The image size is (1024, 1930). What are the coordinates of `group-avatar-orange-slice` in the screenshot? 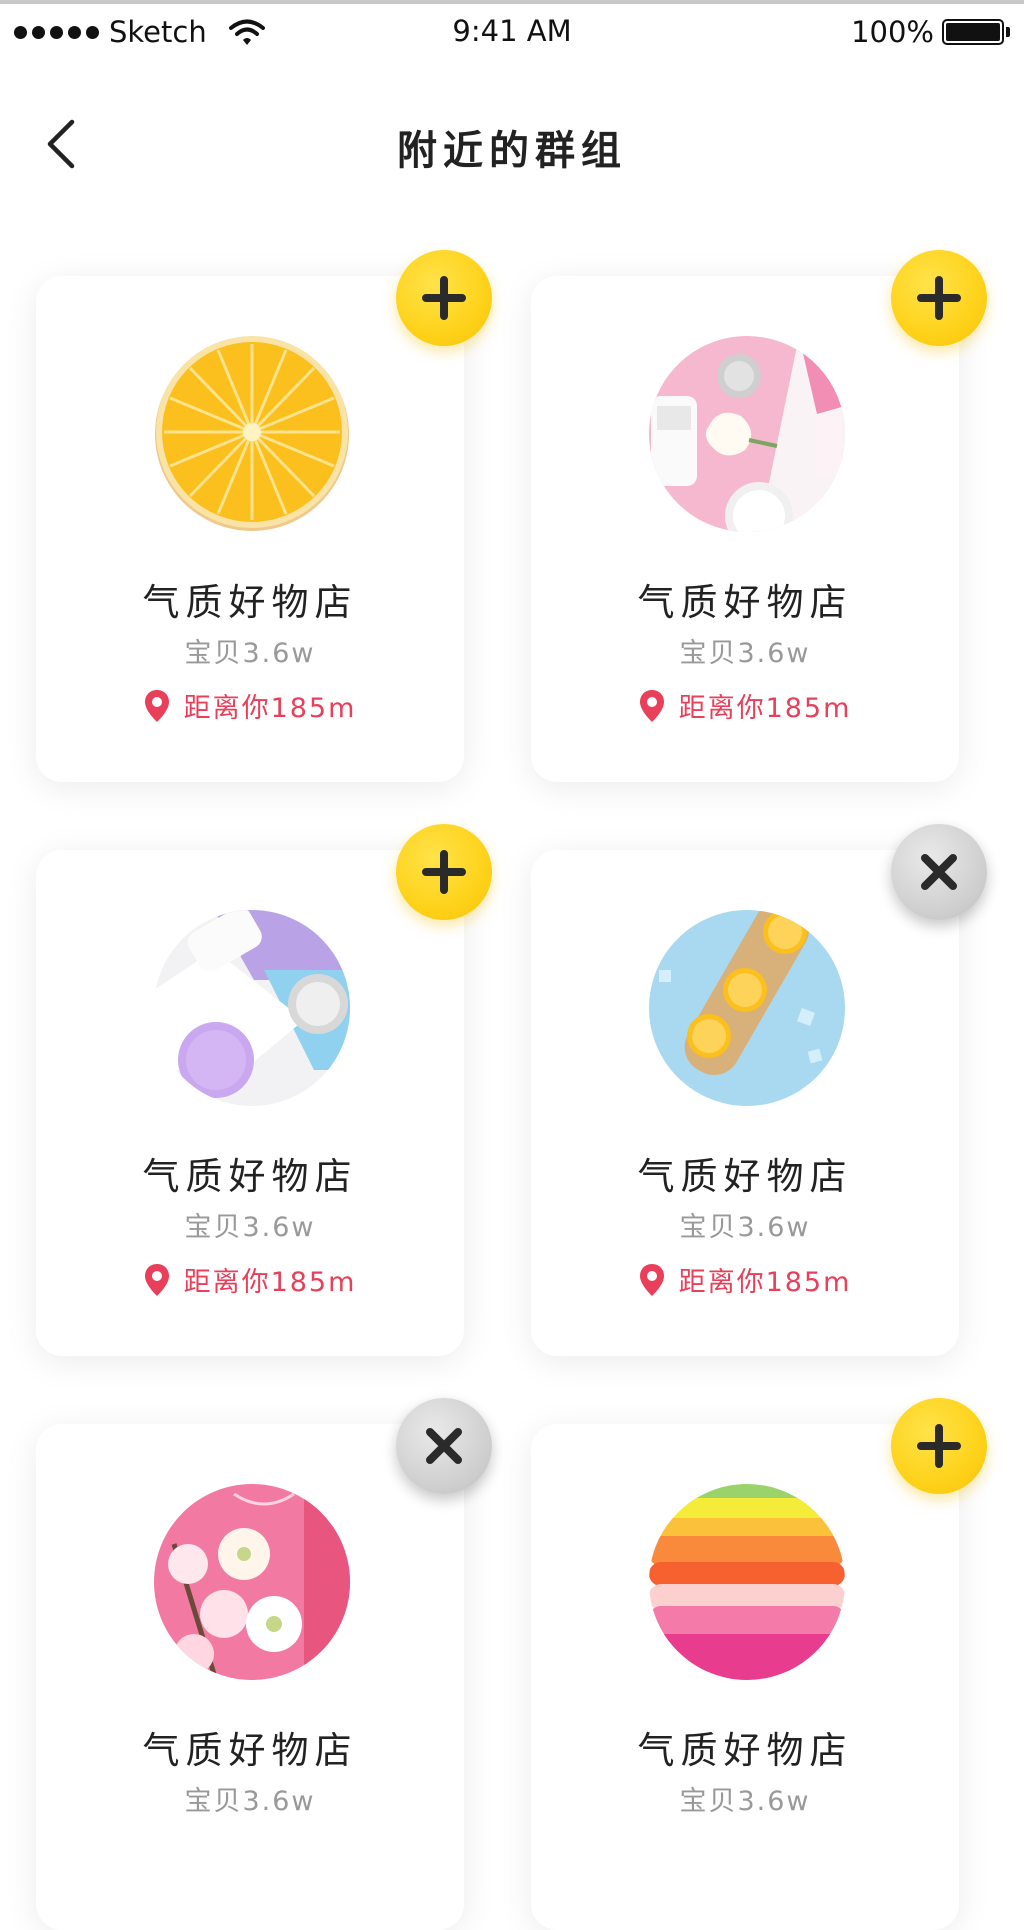 It's located at (252, 434).